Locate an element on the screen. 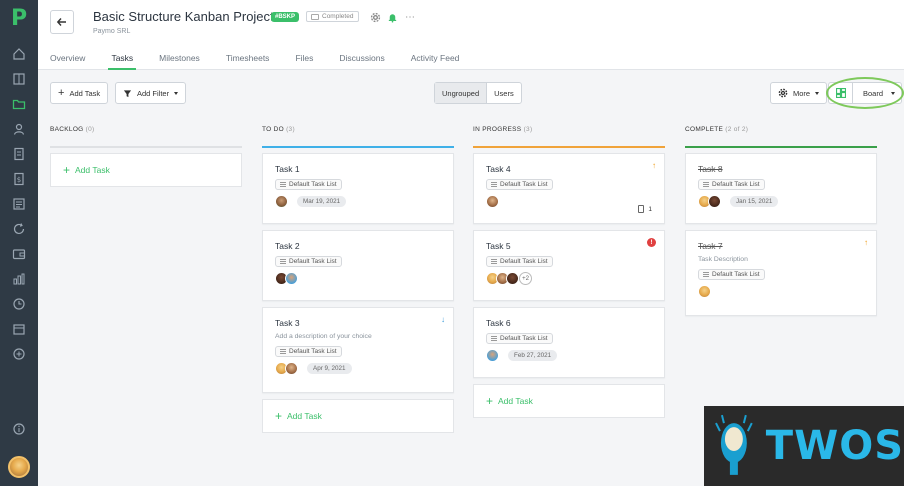 The height and width of the screenshot is (486, 904). priority-urgent-icon: ! is located at coordinates (651, 242).